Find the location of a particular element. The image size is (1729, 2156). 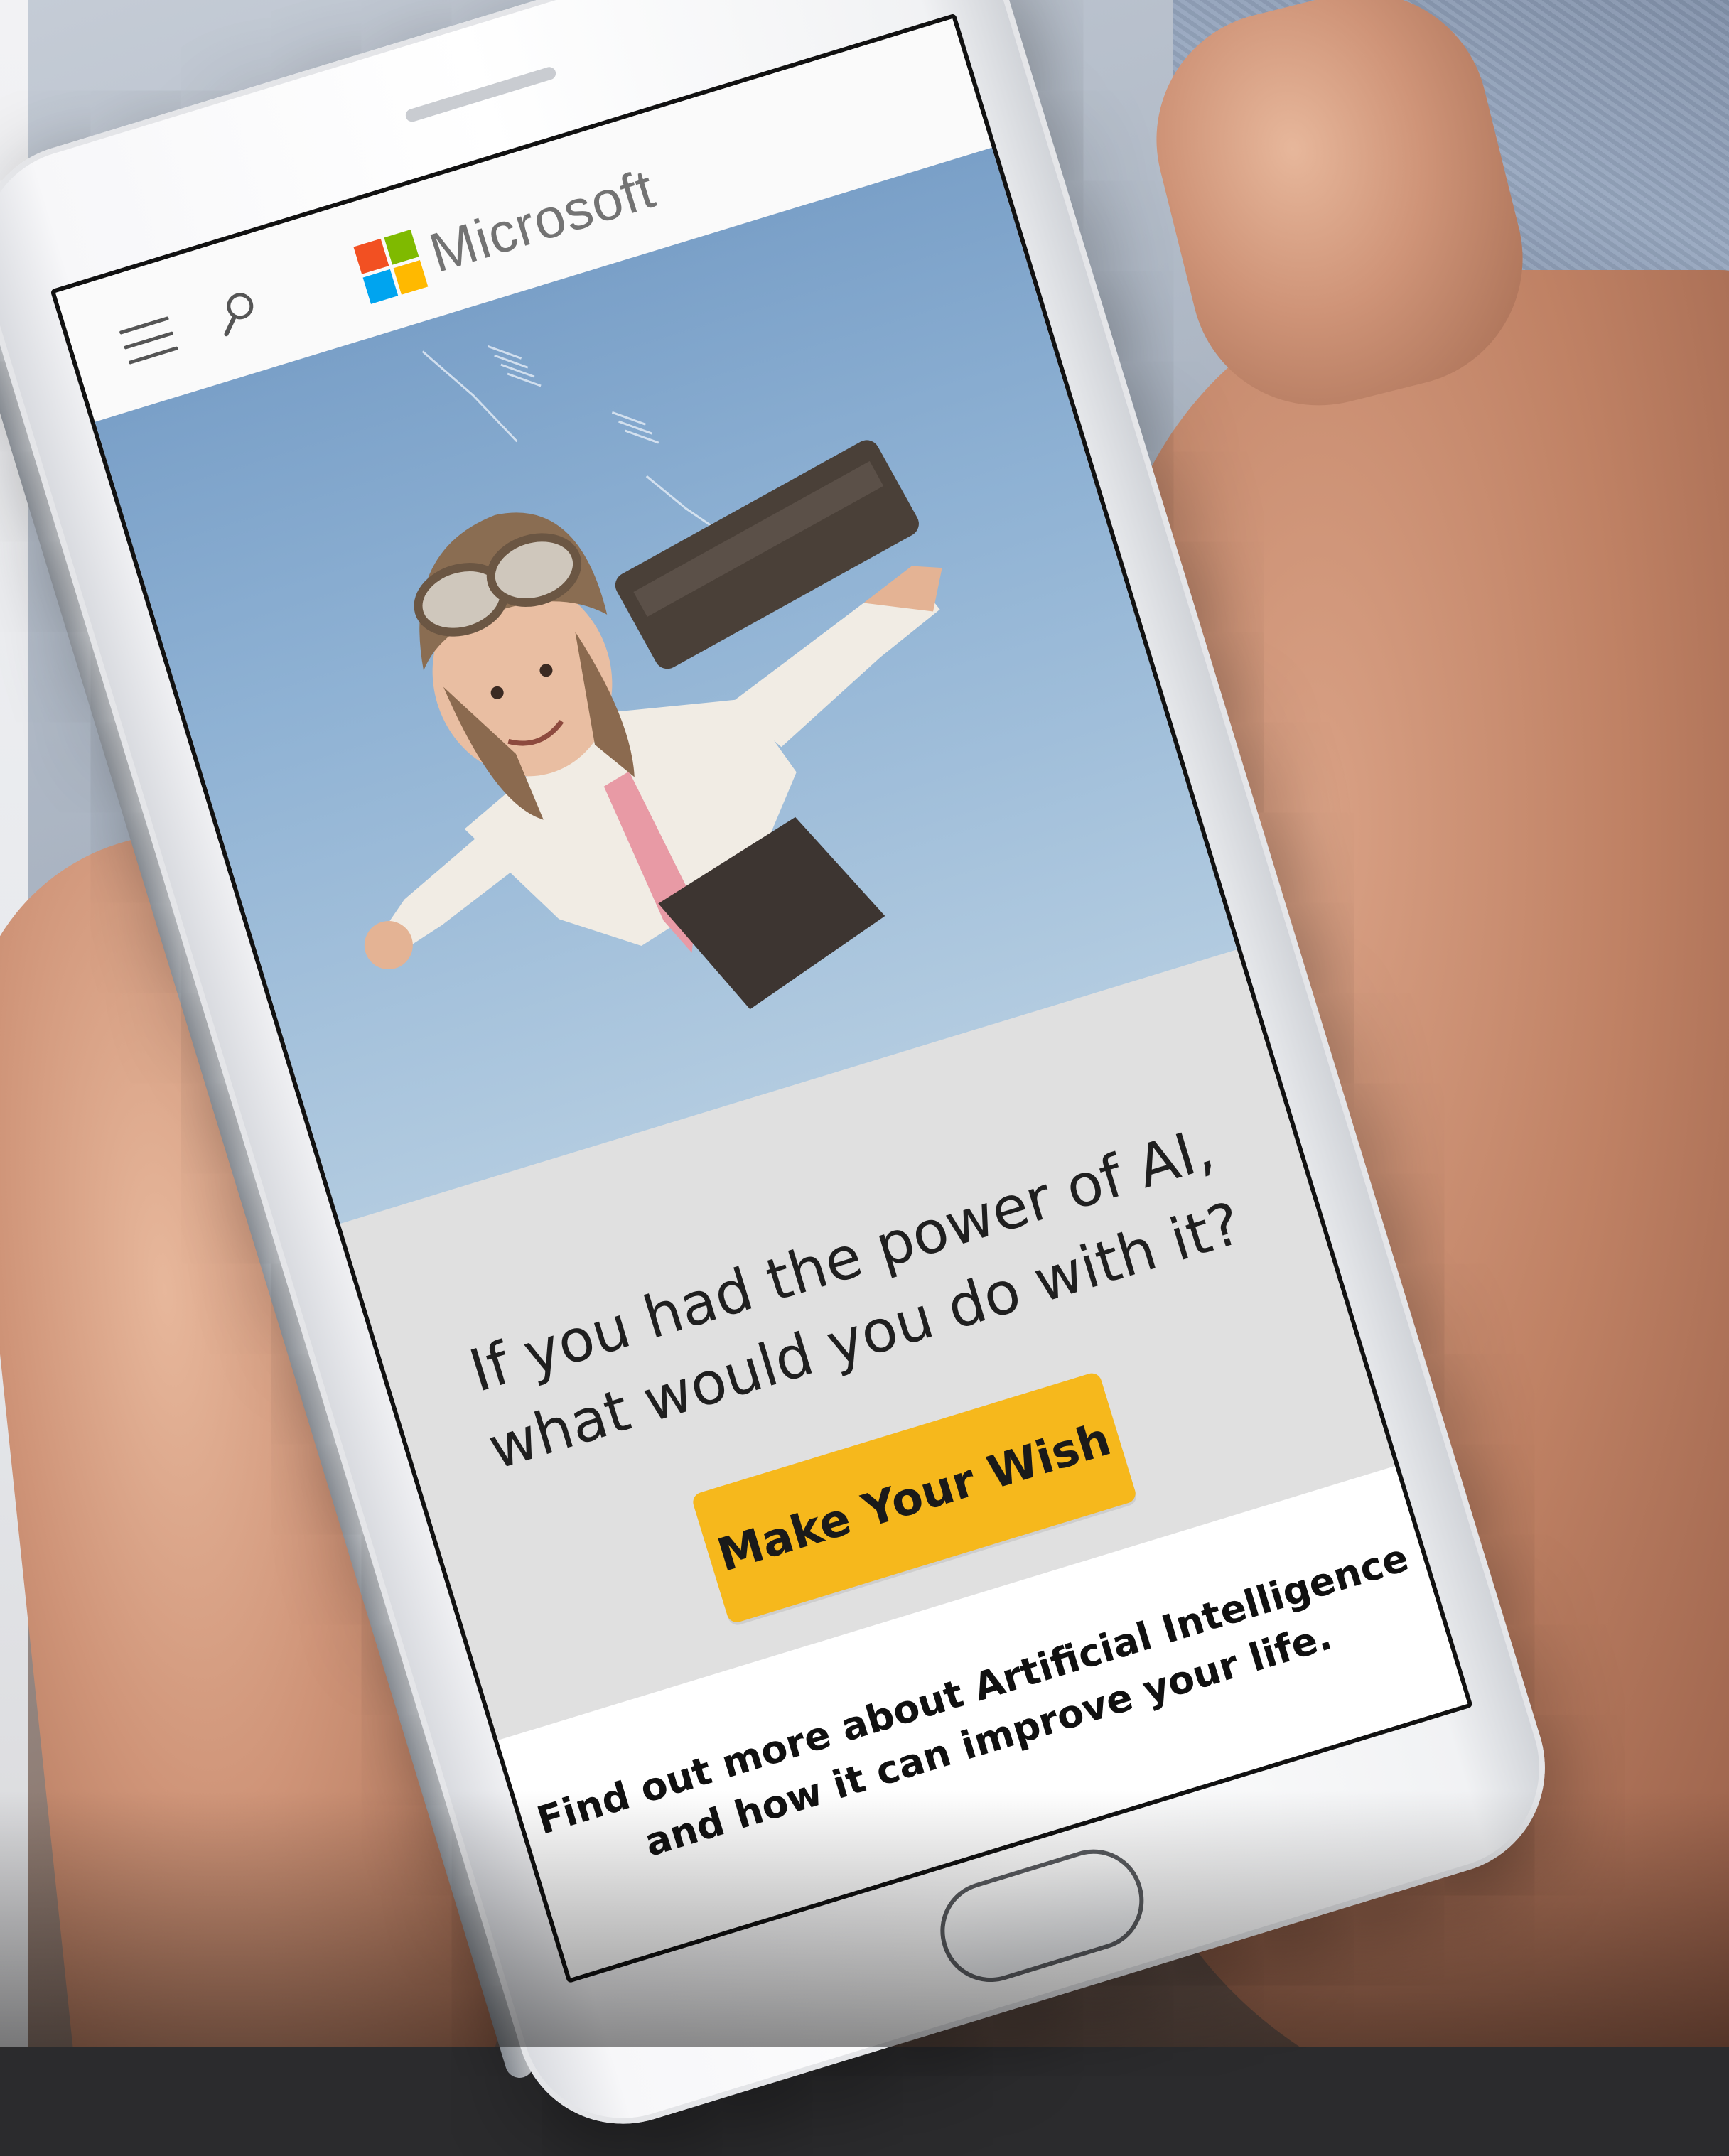

search-icon is located at coordinates (237, 312).